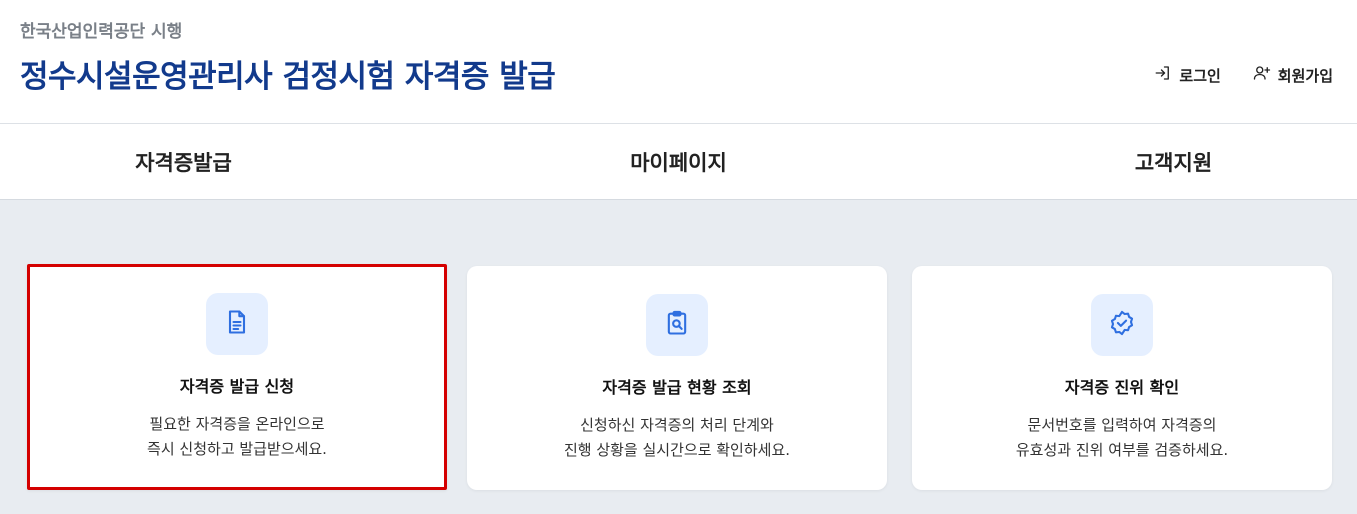  I want to click on card-description: 문서번호를 입력하여 자격증의 유효성과 진위 여부를 검증하세요., so click(1122, 438).